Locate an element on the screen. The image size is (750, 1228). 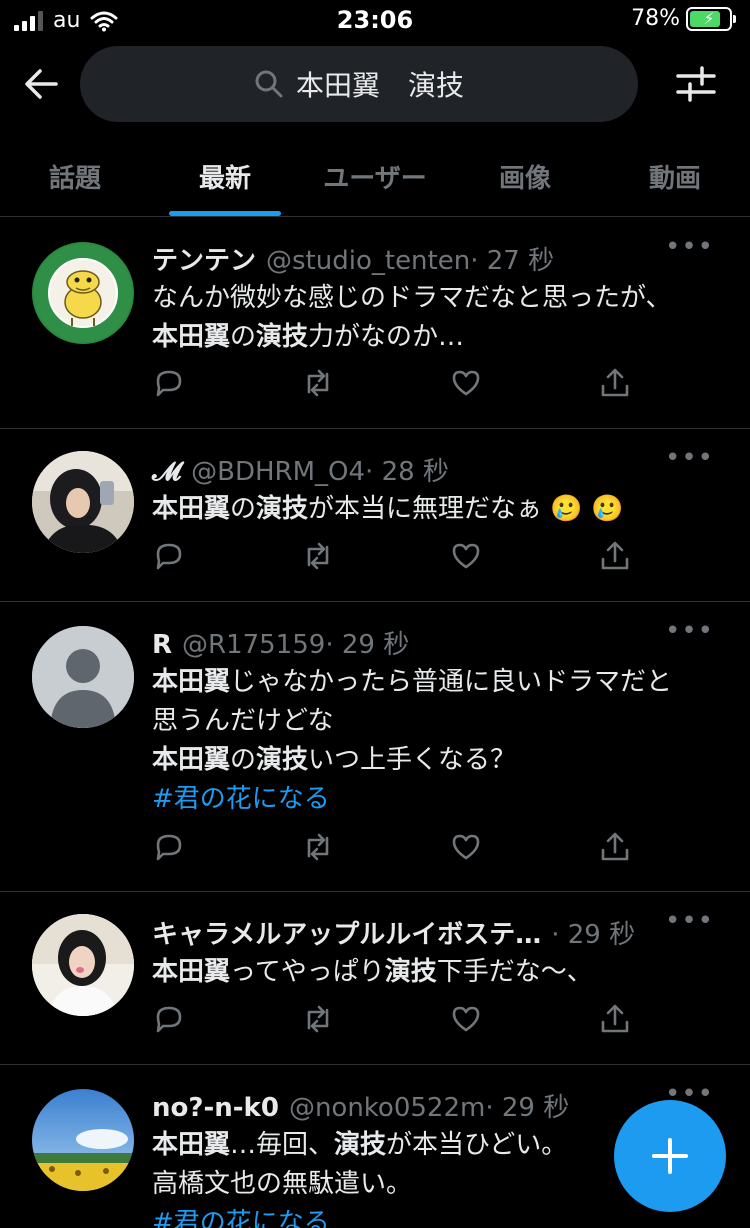
search-tabs: 話題 最新 ユーザー 画像 動画 is located at coordinates (375, 178).